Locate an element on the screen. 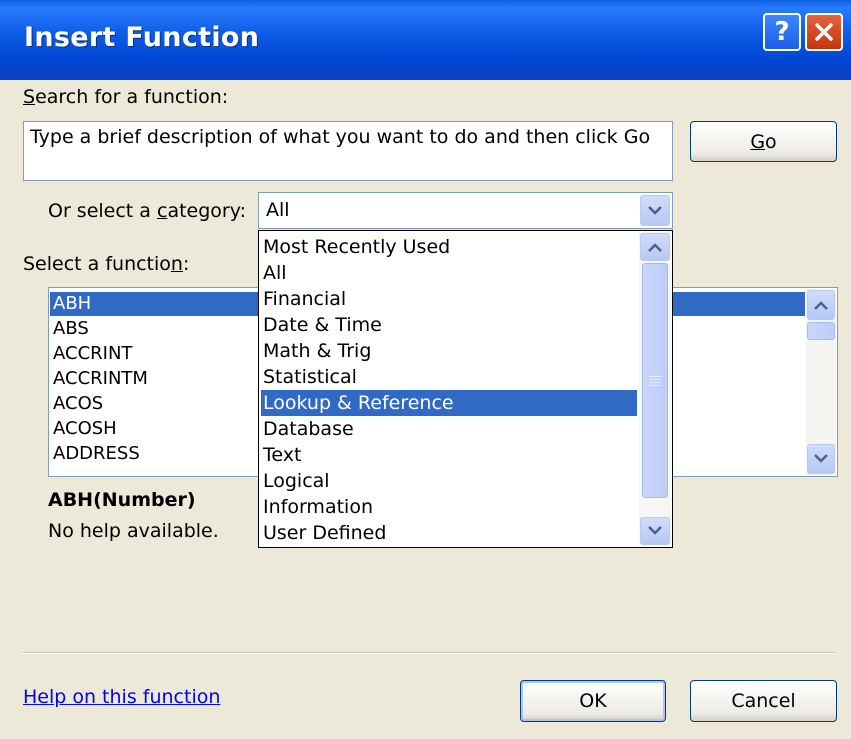 The width and height of the screenshot is (851, 739). category-label: Or select a category: is located at coordinates (147, 211).